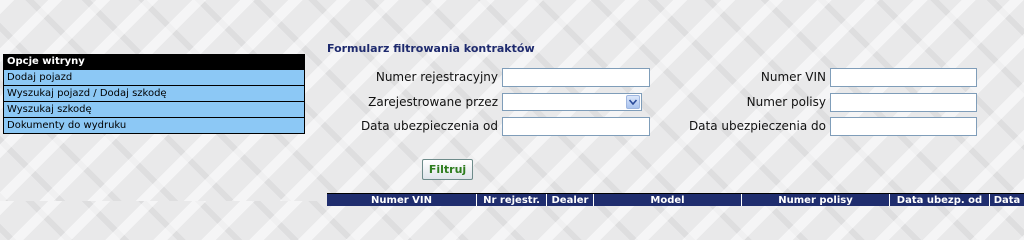  I want to click on filter-button: Filtruj, so click(447, 169).